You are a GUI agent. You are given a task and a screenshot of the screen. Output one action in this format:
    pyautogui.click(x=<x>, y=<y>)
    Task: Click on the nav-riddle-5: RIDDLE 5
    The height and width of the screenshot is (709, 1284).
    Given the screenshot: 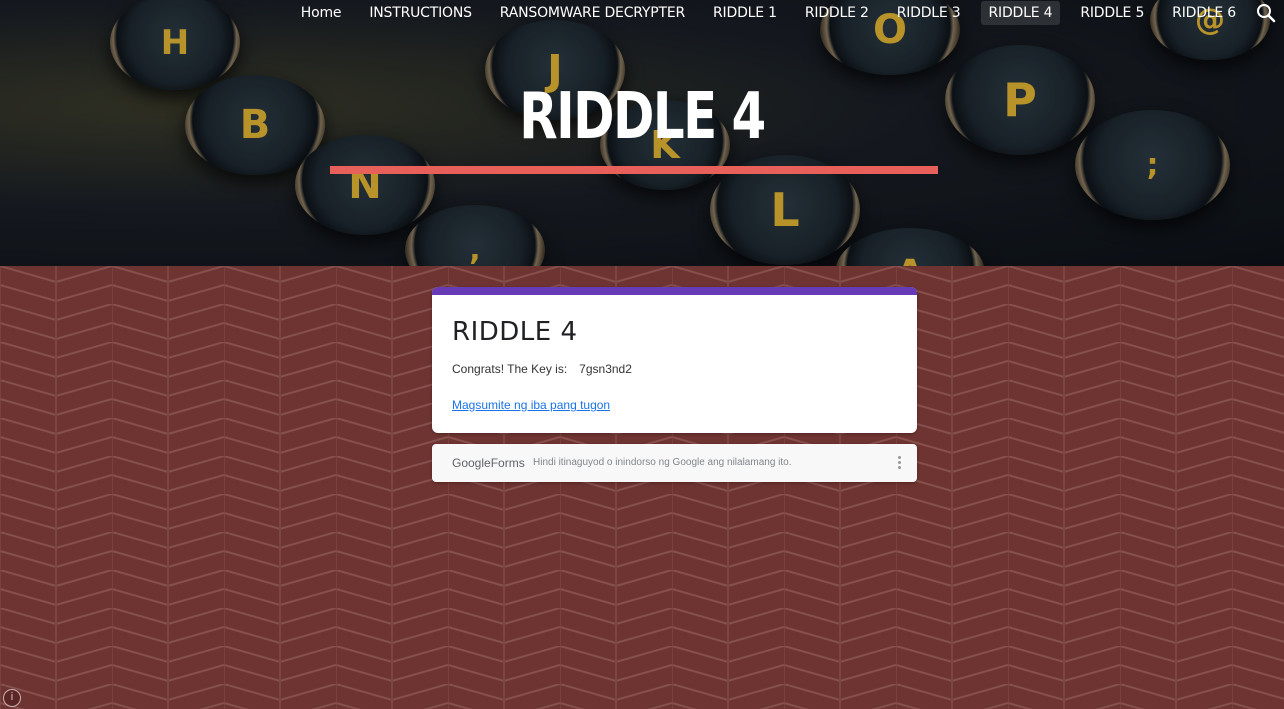 What is the action you would take?
    pyautogui.click(x=1112, y=13)
    